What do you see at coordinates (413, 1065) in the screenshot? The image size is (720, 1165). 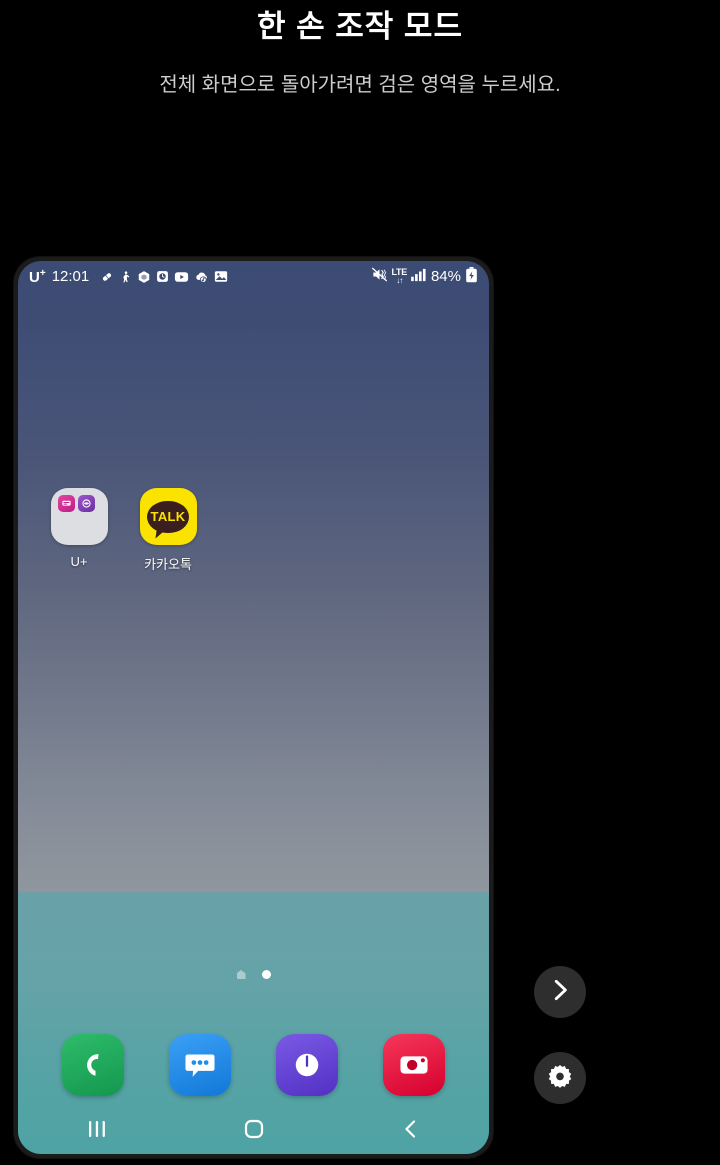 I see `camera-app-icon` at bounding box center [413, 1065].